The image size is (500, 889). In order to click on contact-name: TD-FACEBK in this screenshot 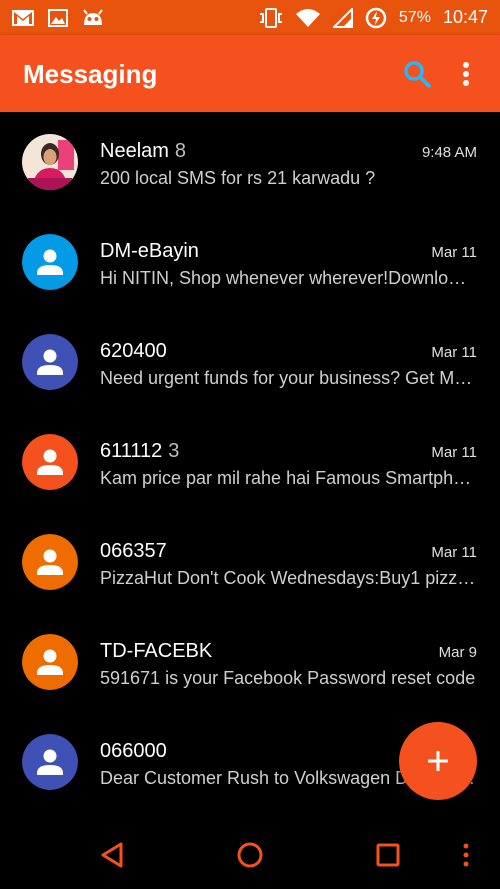, I will do `click(159, 651)`.